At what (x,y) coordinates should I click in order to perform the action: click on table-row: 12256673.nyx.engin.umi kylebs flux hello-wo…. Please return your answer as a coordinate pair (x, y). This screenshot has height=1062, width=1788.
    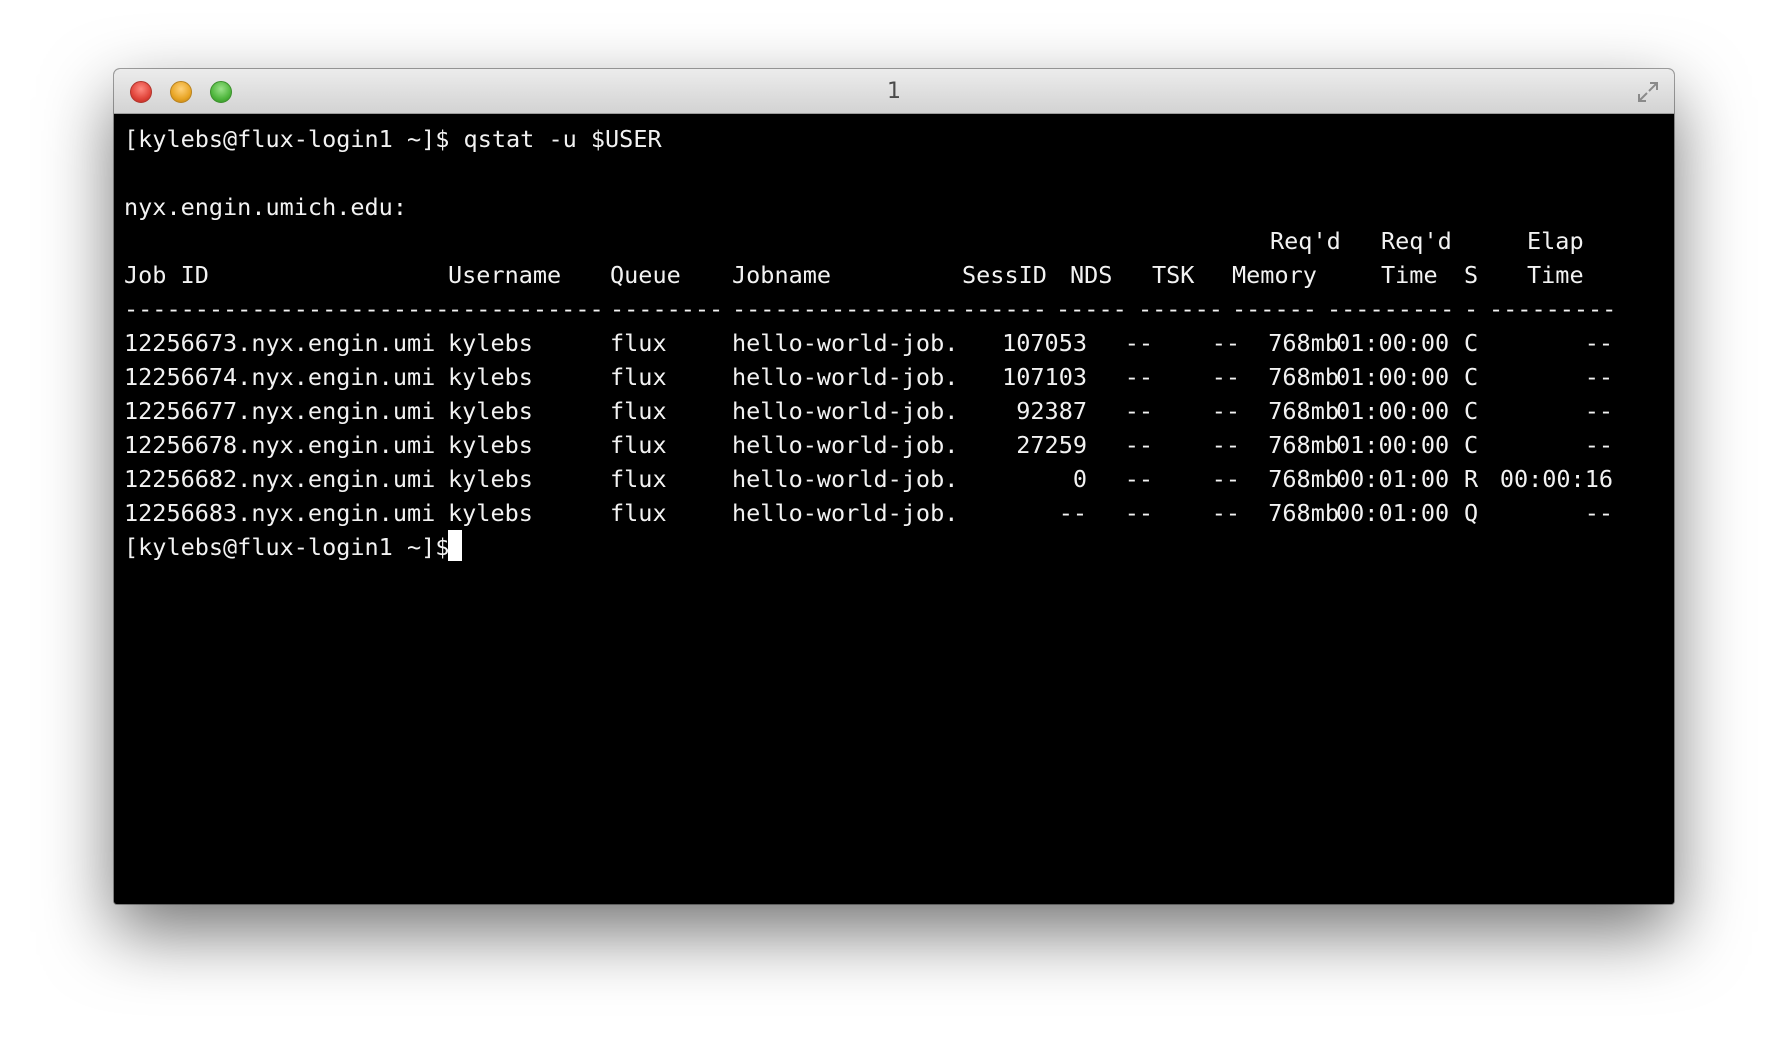
    Looking at the image, I should click on (899, 343).